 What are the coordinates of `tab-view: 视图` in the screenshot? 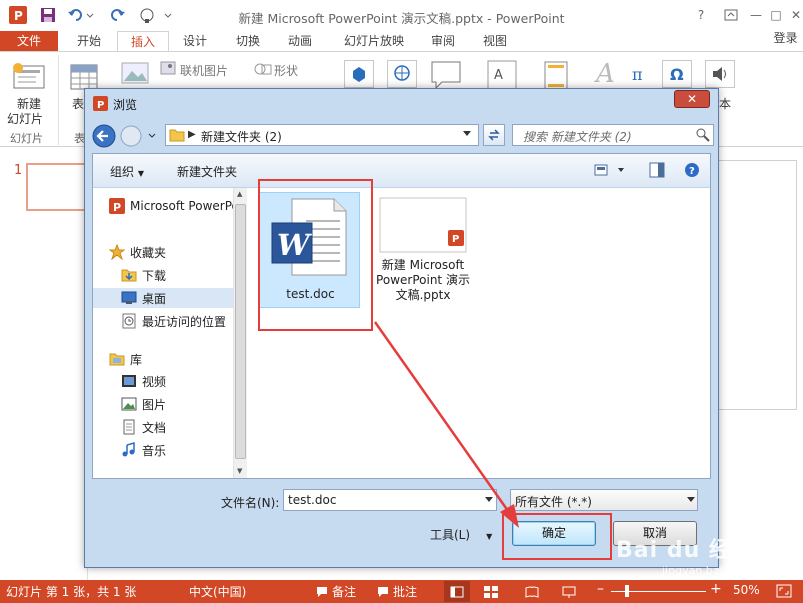 It's located at (495, 41).